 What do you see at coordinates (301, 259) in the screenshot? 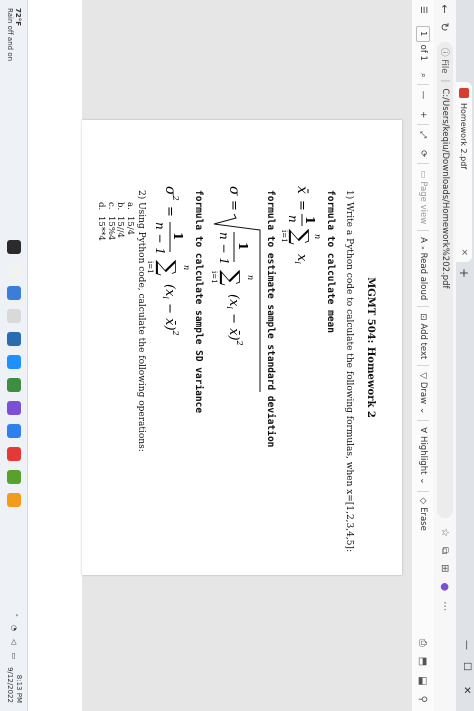
I see `svg-text: xi` at bounding box center [301, 259].